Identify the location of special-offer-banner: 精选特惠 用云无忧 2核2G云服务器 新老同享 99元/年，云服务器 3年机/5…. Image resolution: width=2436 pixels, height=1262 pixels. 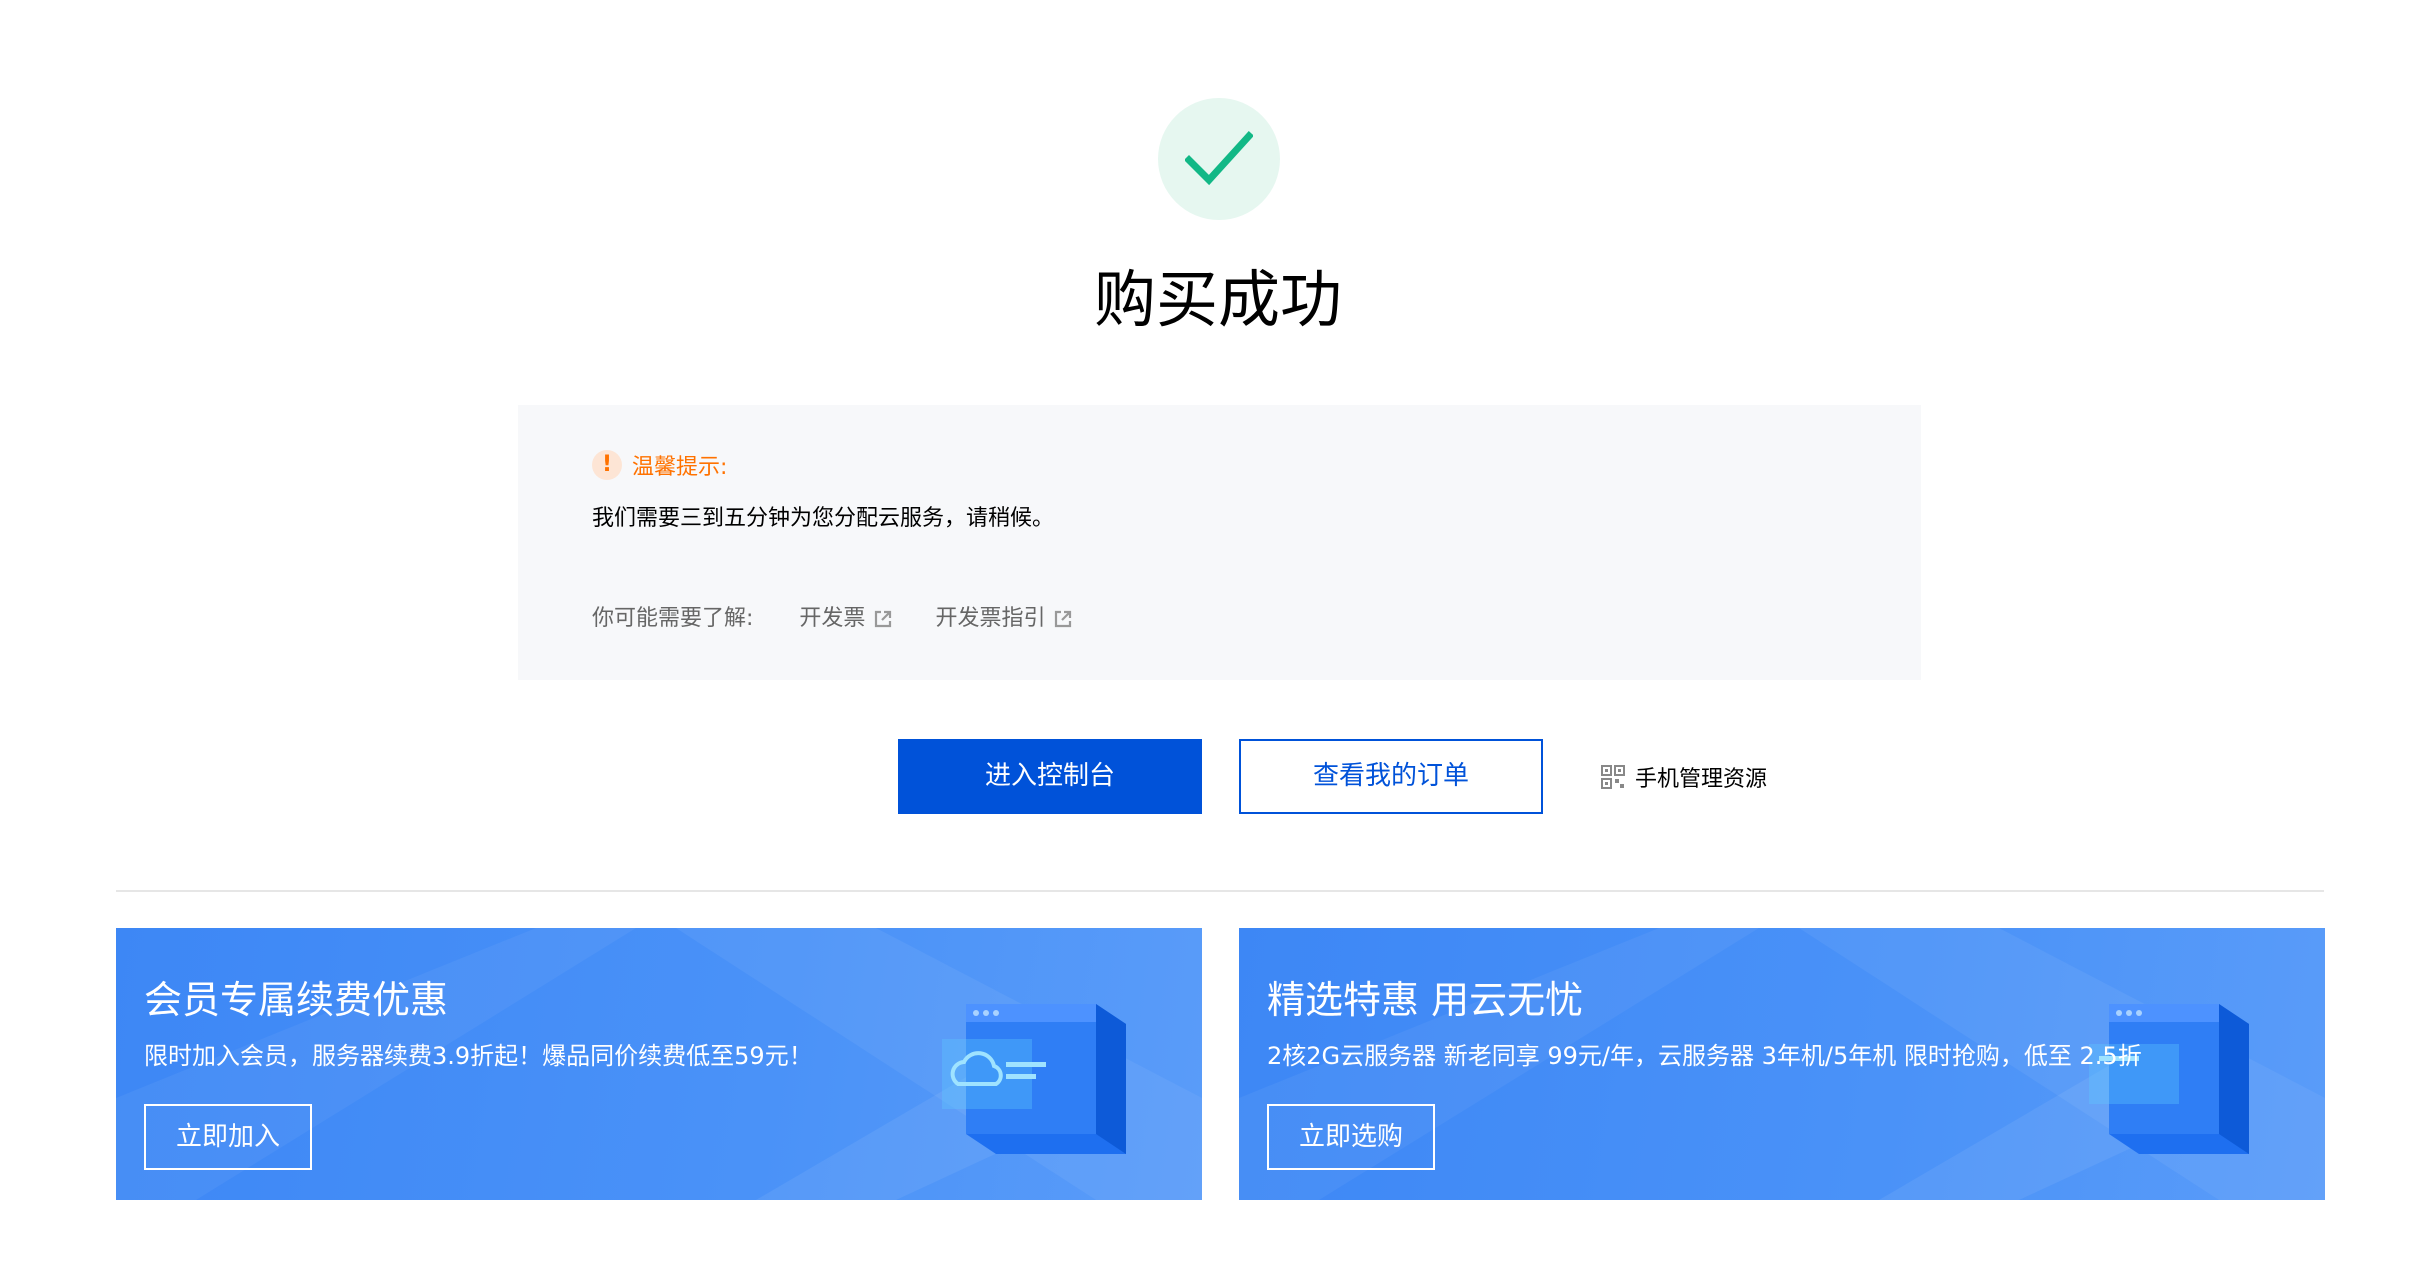
(1782, 1064).